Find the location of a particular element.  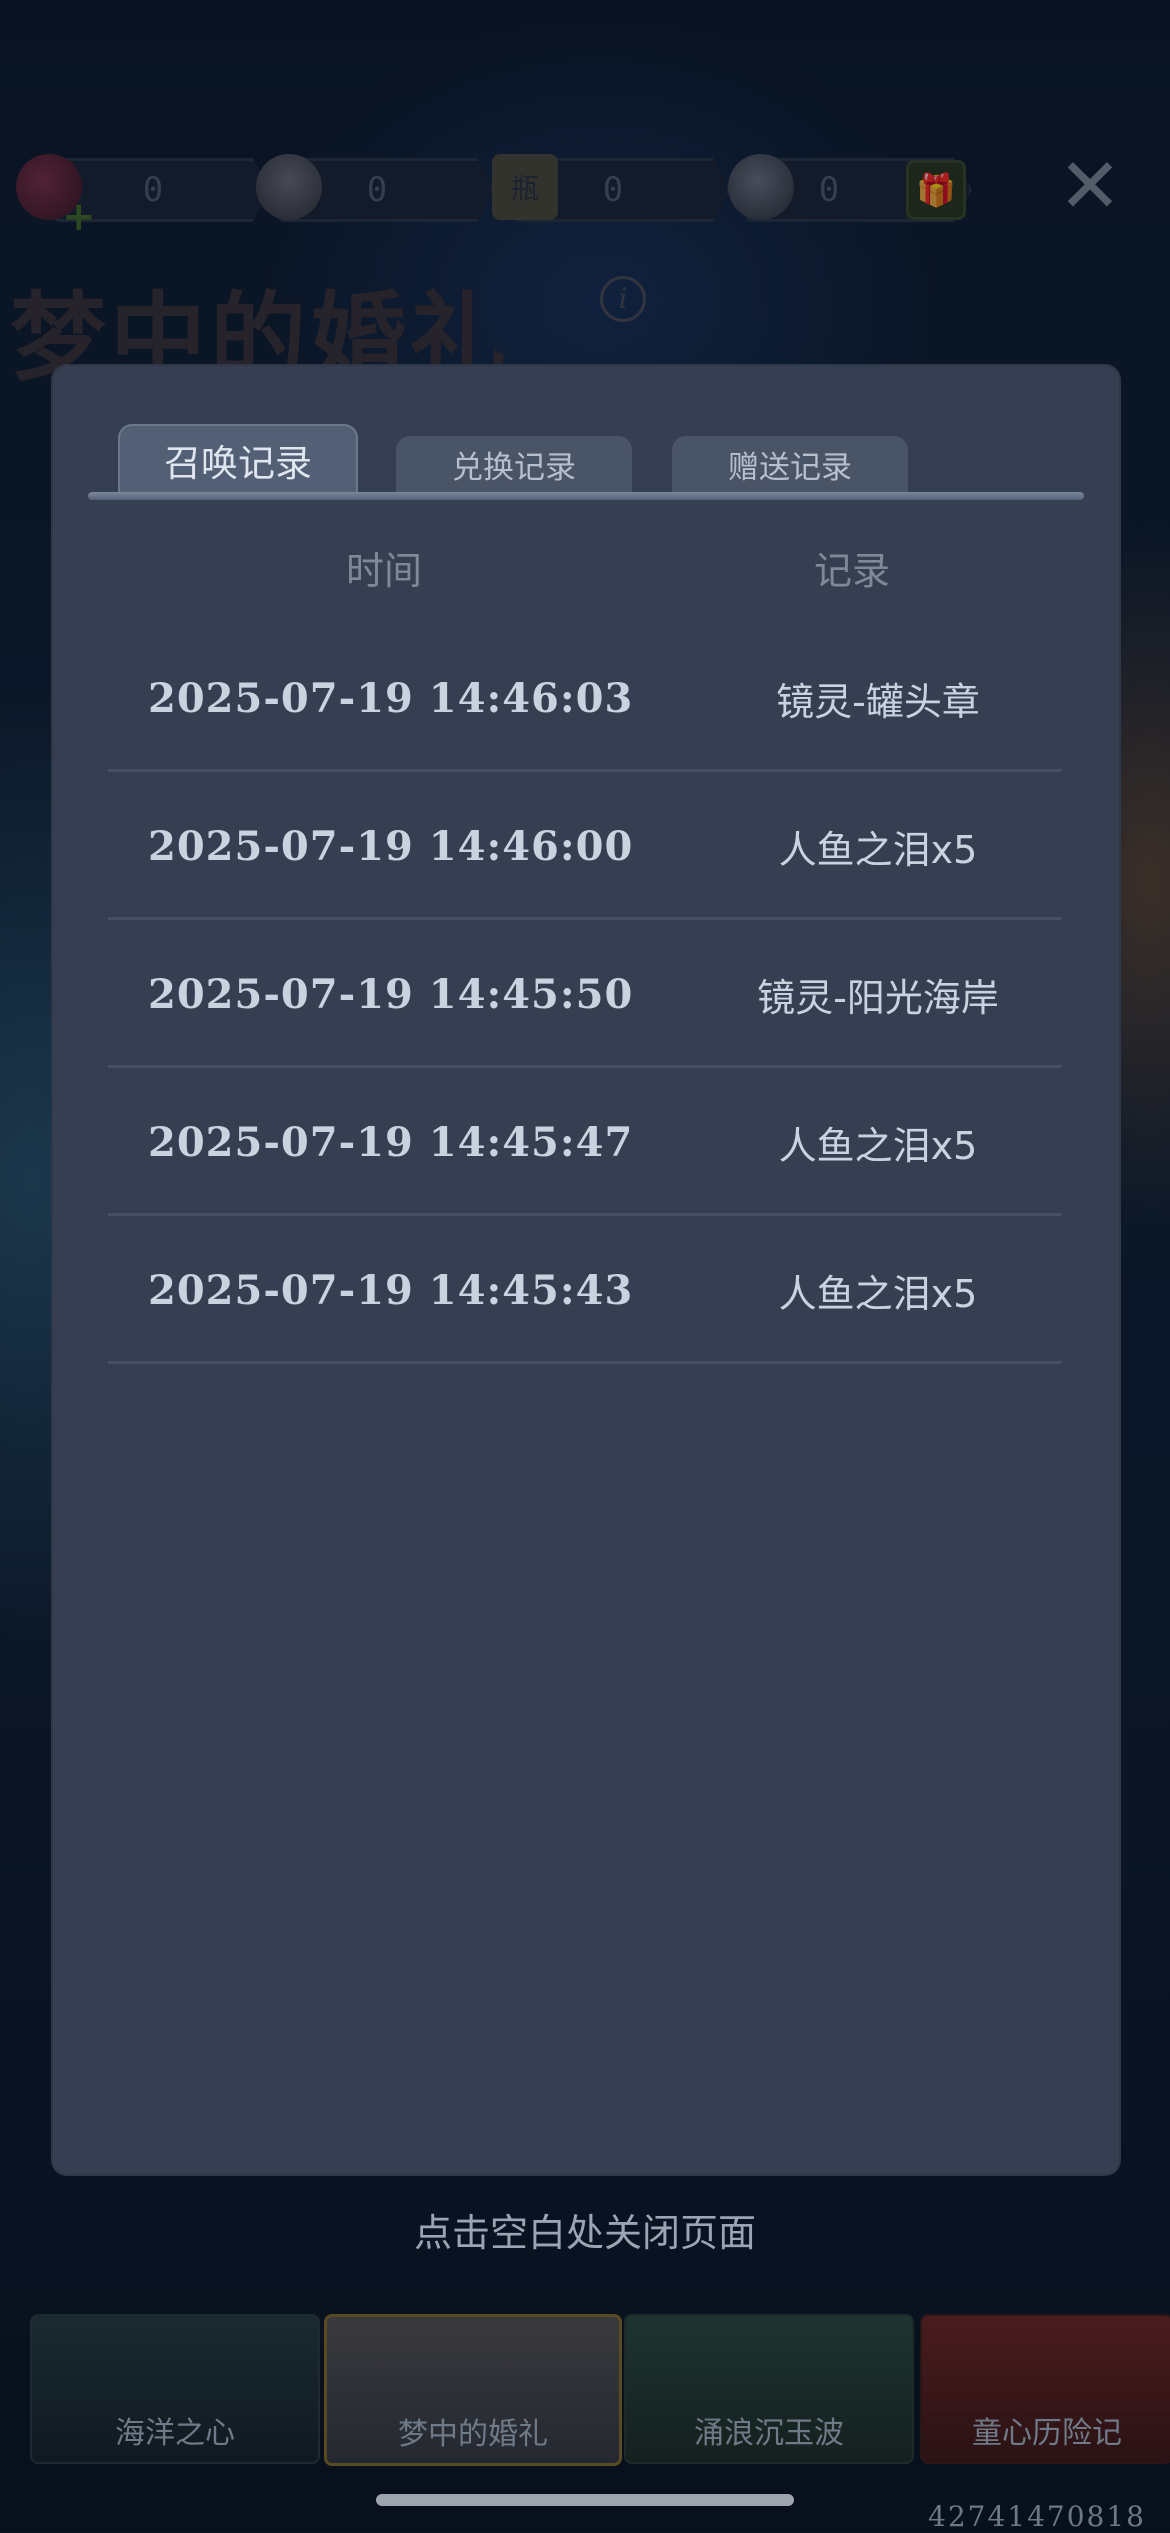

row-divider is located at coordinates (585, 1362).